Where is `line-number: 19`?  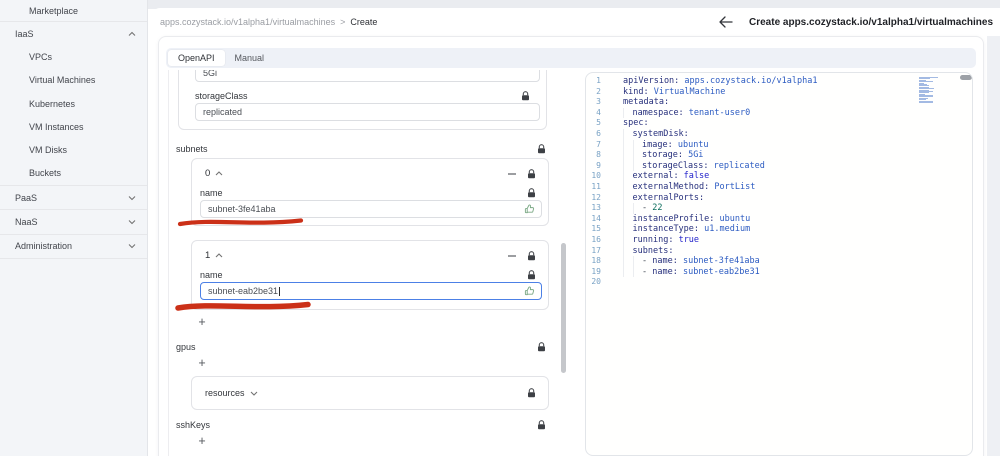
line-number: 19 is located at coordinates (596, 271).